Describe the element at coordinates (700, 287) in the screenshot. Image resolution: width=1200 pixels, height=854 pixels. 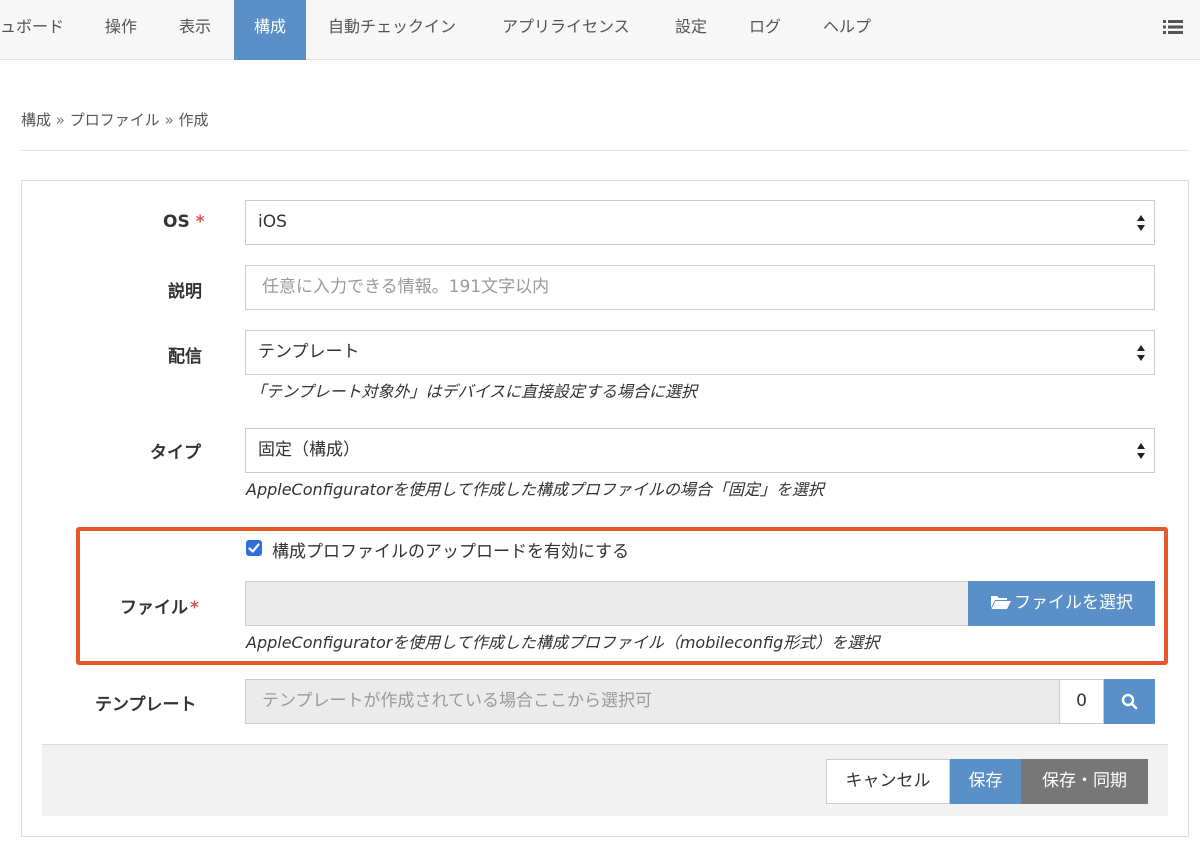
I see `description-input: 任意に入力できる情報。191文字以内` at that location.